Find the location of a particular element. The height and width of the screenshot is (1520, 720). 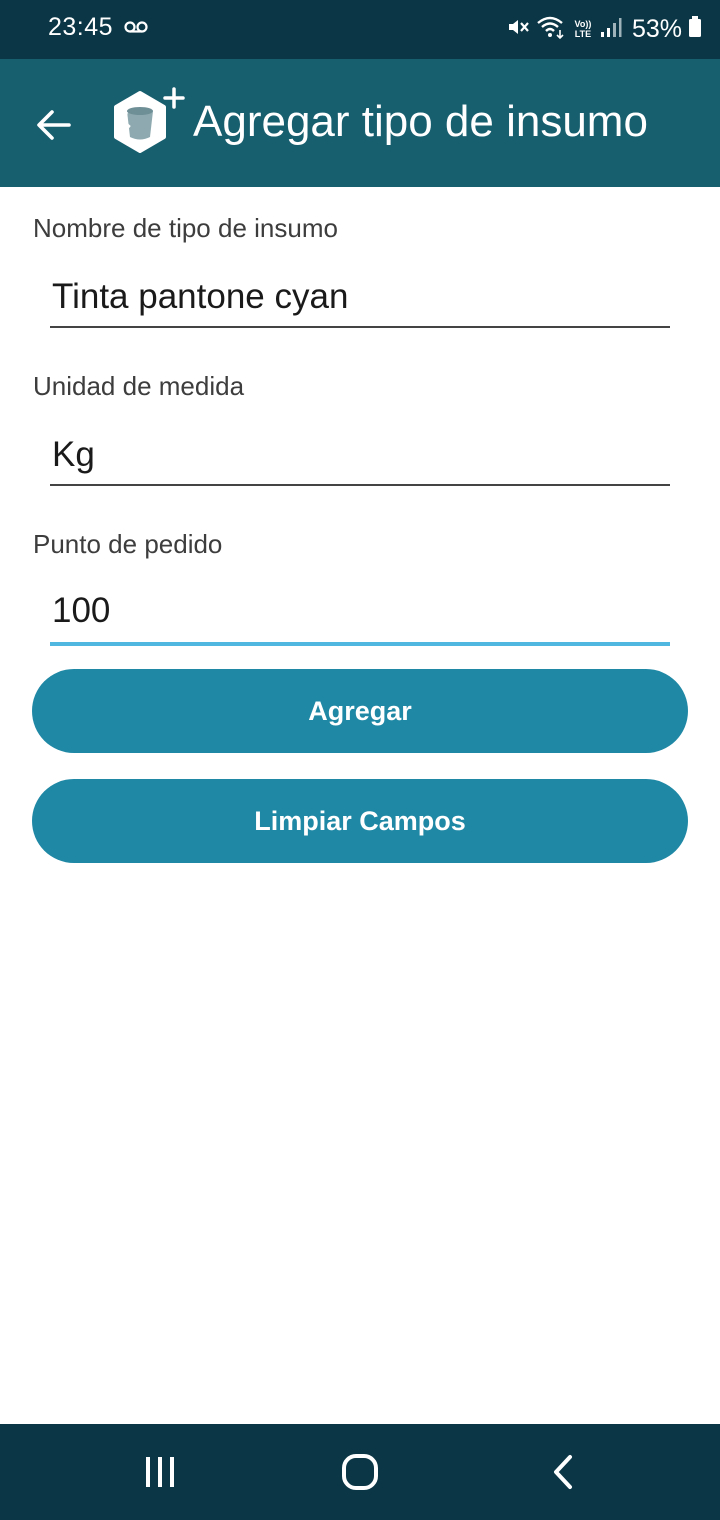

battery-icon is located at coordinates (695, 29).